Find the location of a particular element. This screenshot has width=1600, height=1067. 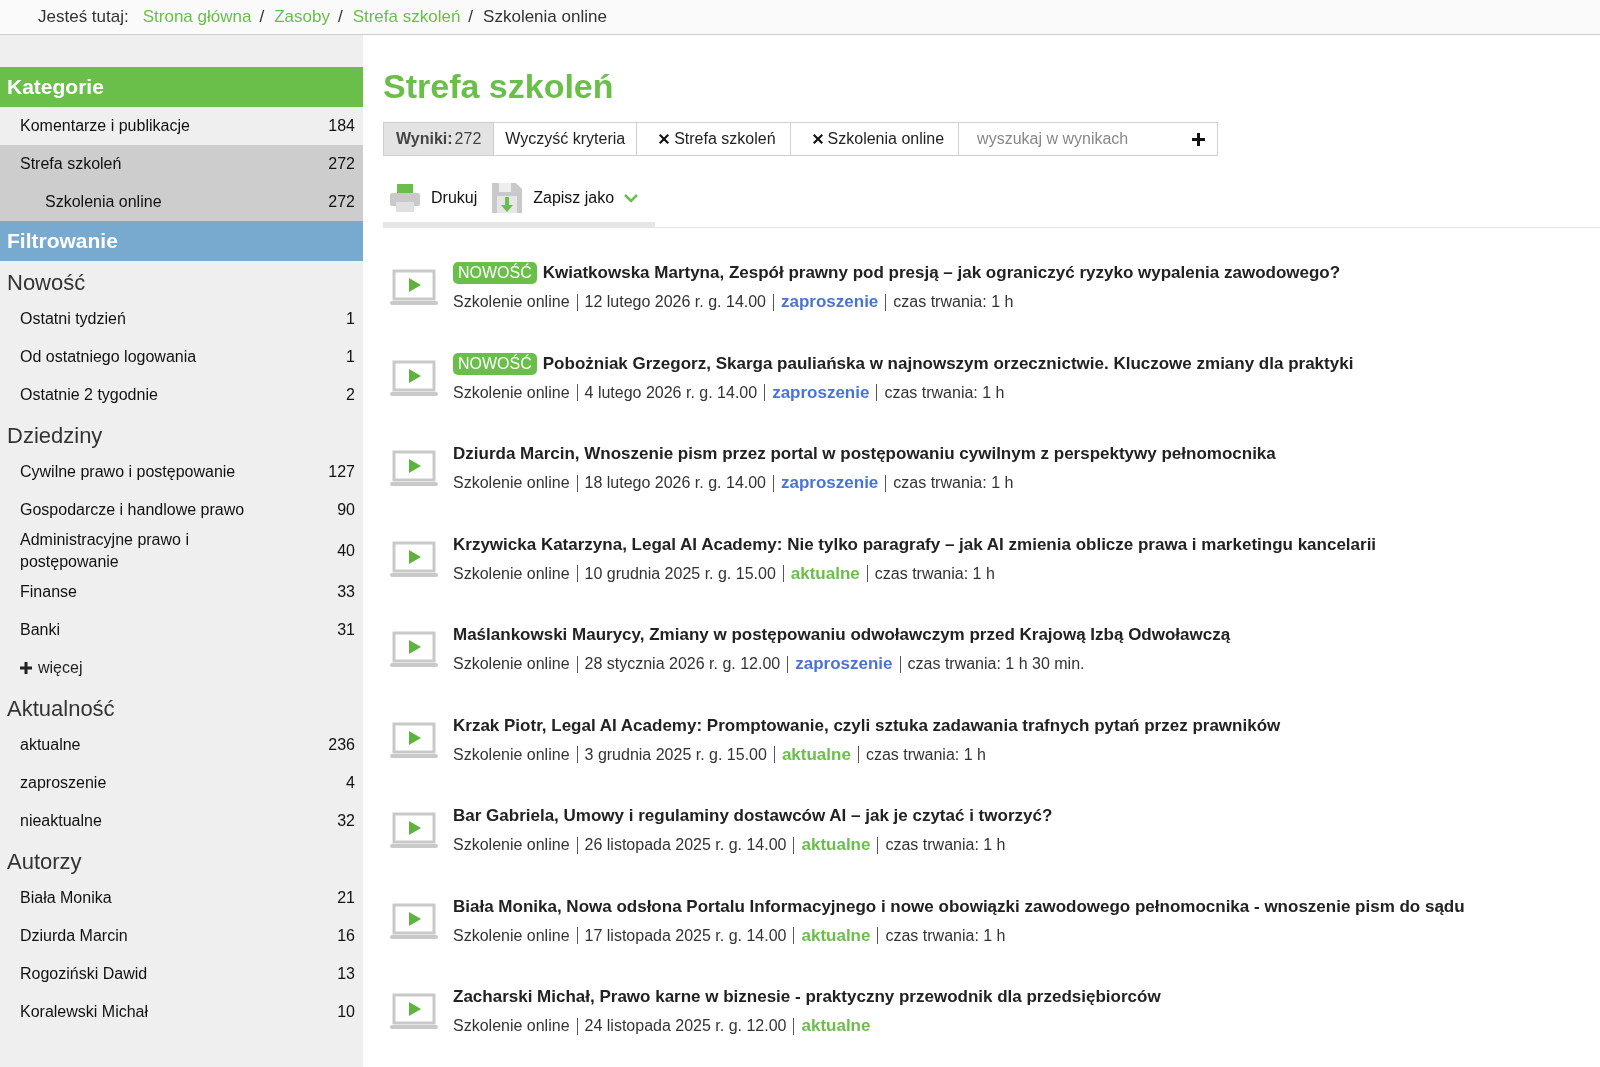

page-title: Strefa szkoleń is located at coordinates (499, 86).